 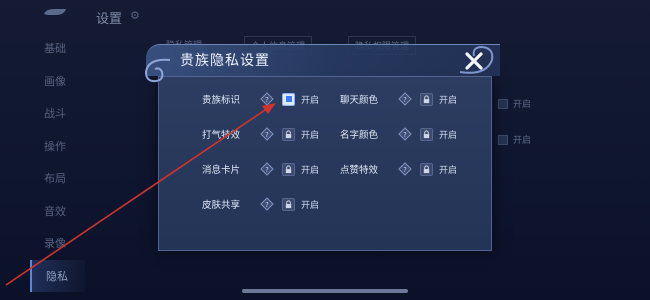 I want to click on setting-row: 贵族标识? 开启, so click(x=260, y=99).